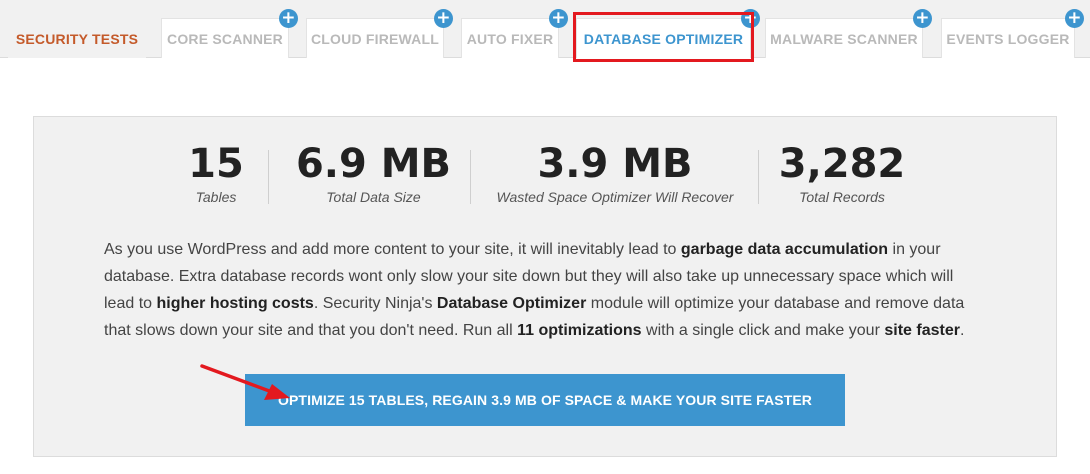 The width and height of the screenshot is (1090, 474). Describe the element at coordinates (615, 197) in the screenshot. I see `stat-label: Wasted Space Optimizer Will Recover` at that location.